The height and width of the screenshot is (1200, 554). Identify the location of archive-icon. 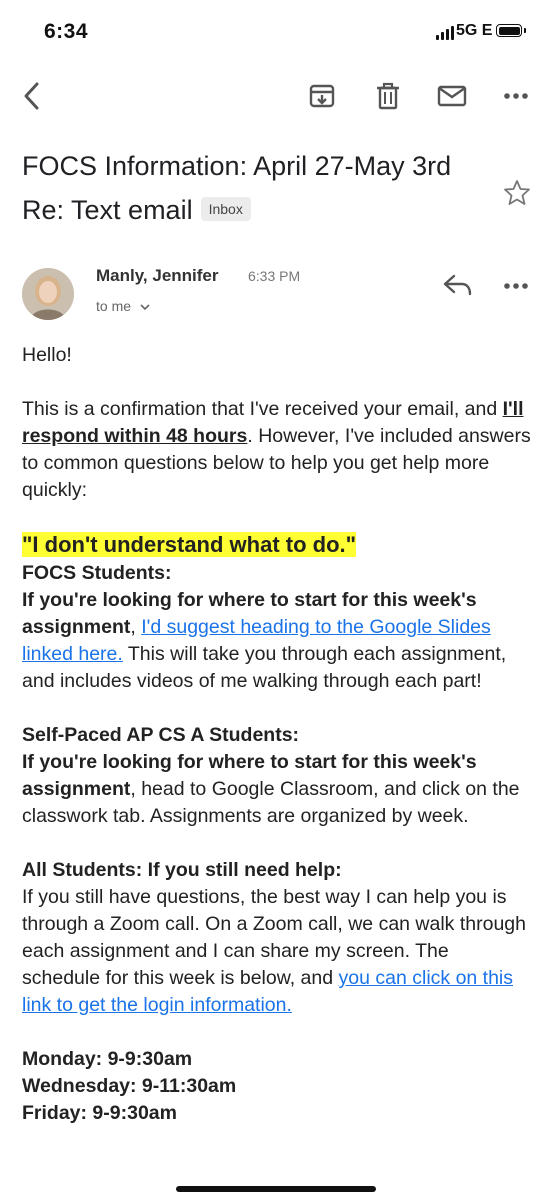
(322, 96).